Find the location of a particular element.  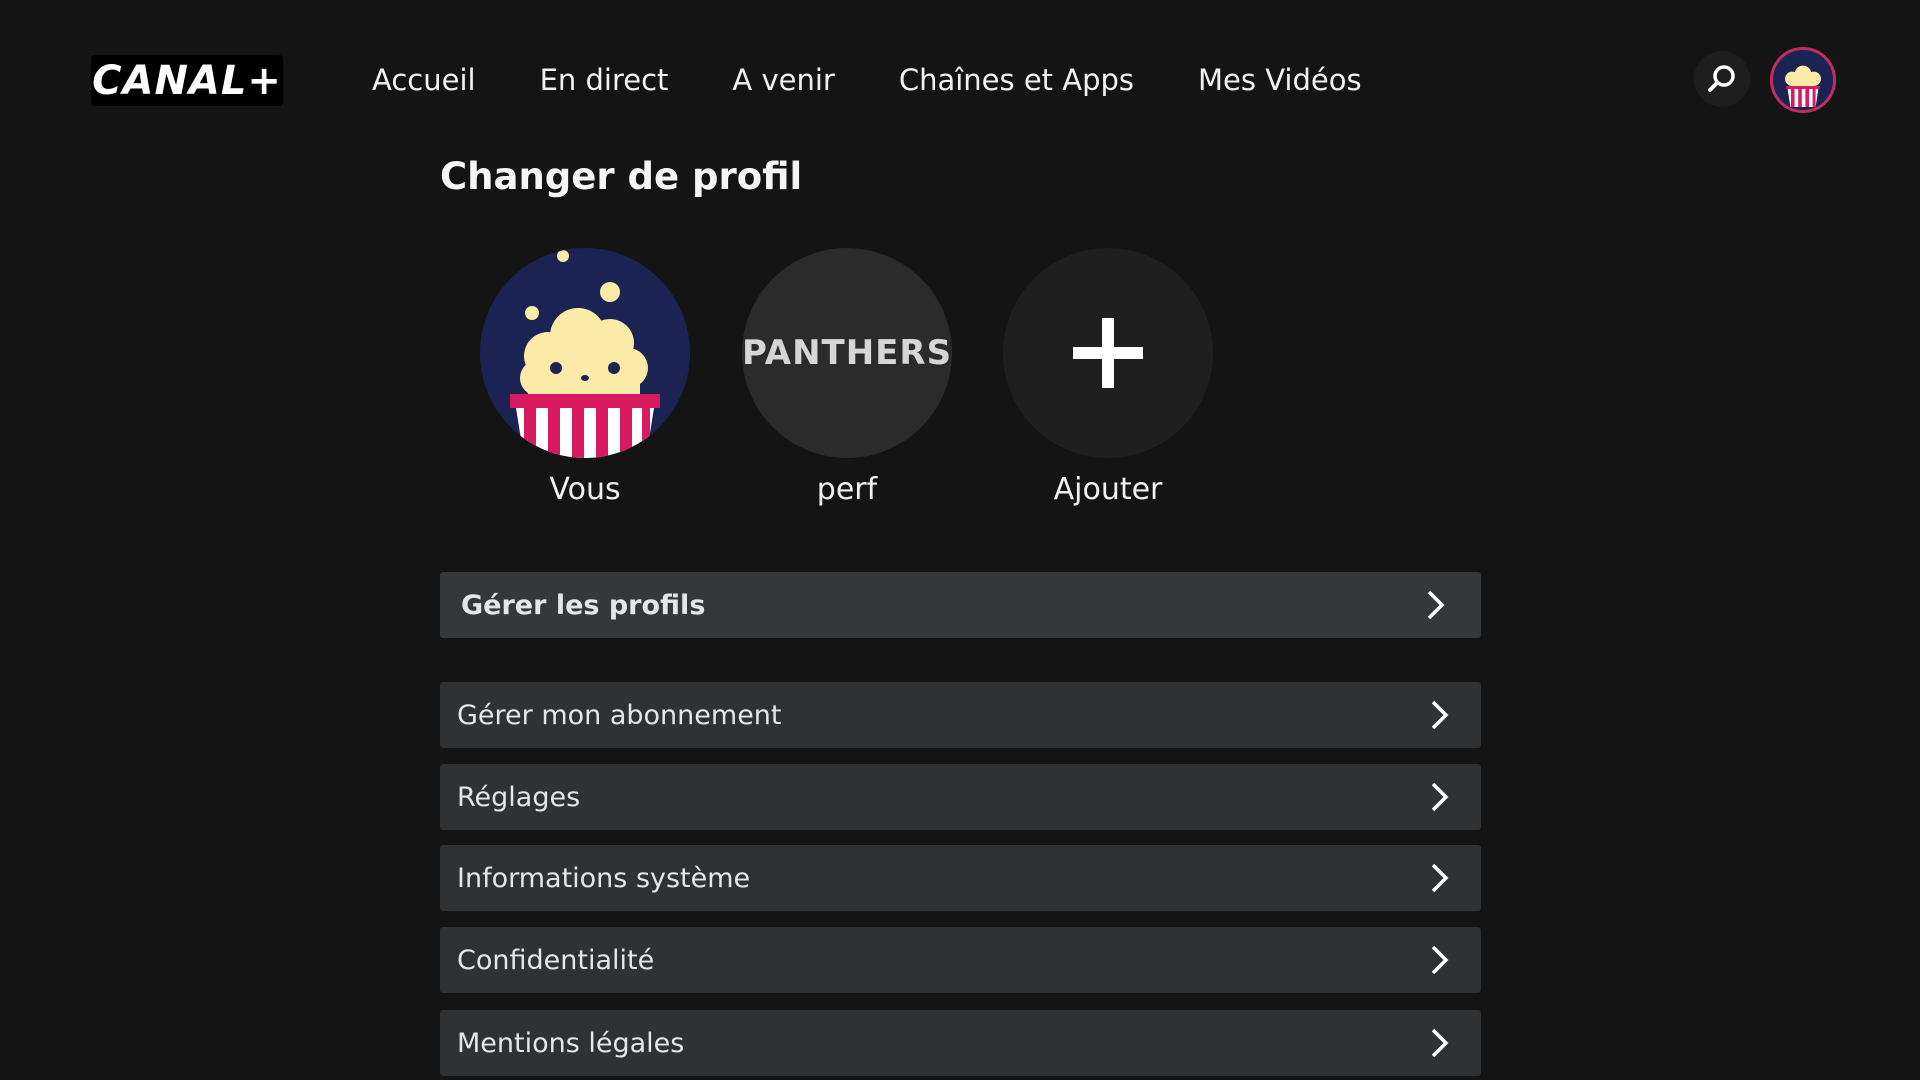

menu-item-label: Informations système is located at coordinates (604, 878).